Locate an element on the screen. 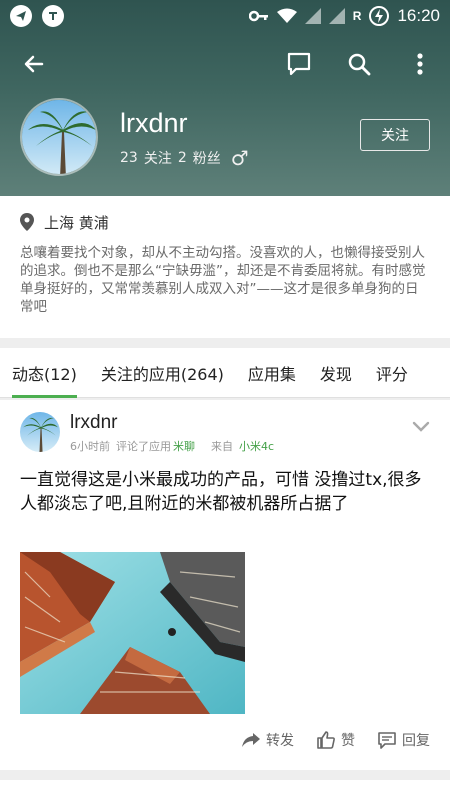 The width and height of the screenshot is (450, 800). post-avatar is located at coordinates (40, 432).